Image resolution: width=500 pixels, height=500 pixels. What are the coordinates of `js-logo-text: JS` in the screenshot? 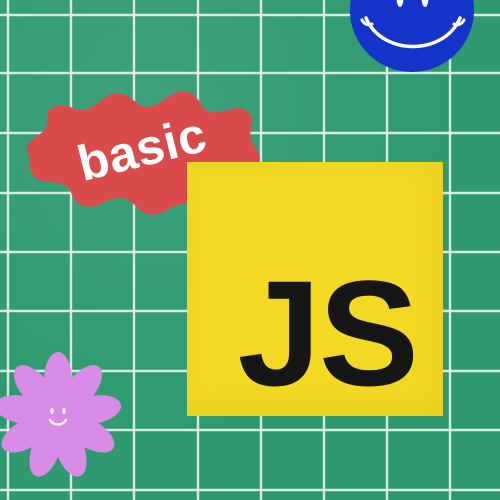 It's located at (328, 333).